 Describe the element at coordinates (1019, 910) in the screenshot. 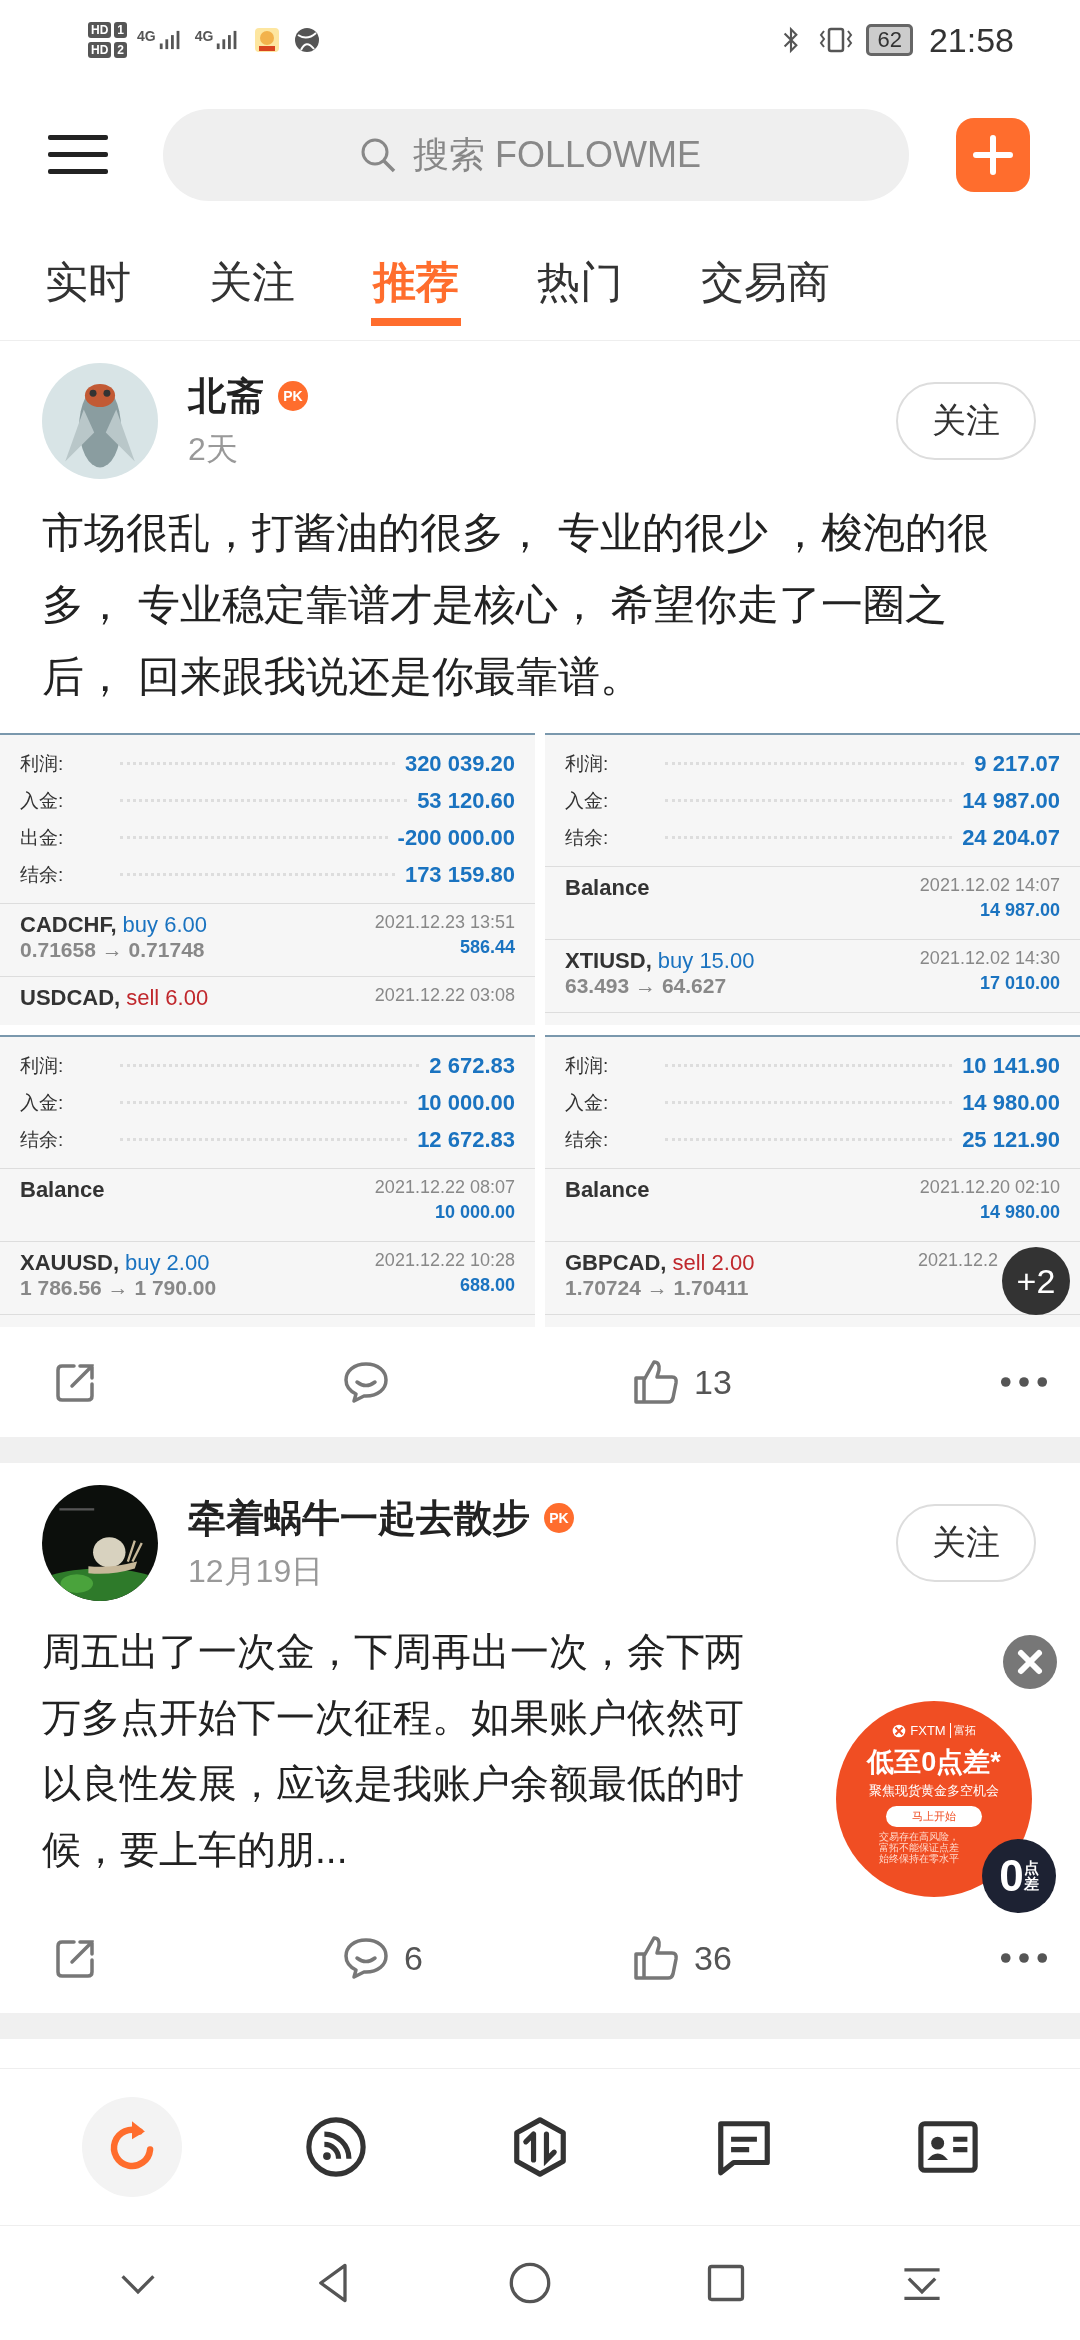

I see `entry-amount: 14 987.00` at that location.